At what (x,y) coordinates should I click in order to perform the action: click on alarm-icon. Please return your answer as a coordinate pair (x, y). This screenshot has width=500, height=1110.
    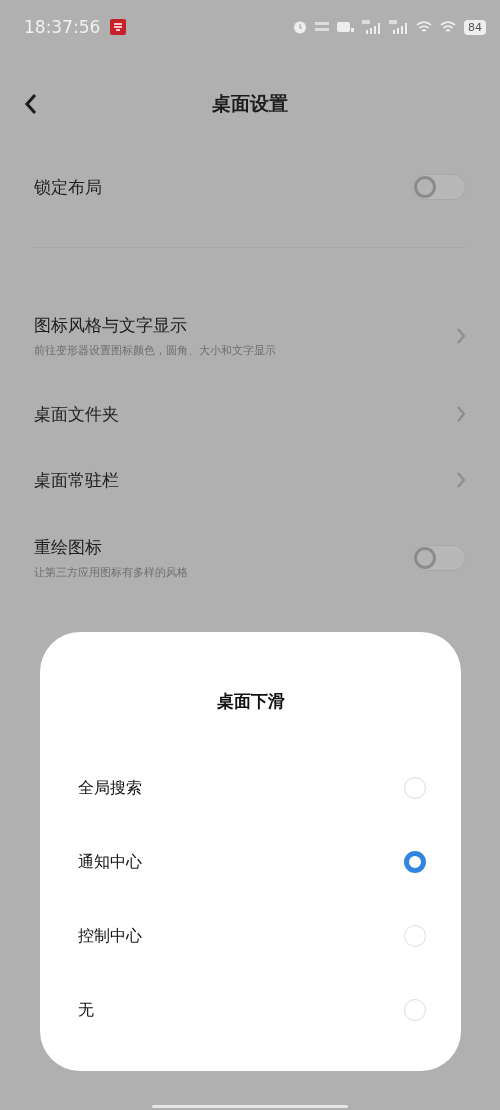
    Looking at the image, I should click on (300, 27).